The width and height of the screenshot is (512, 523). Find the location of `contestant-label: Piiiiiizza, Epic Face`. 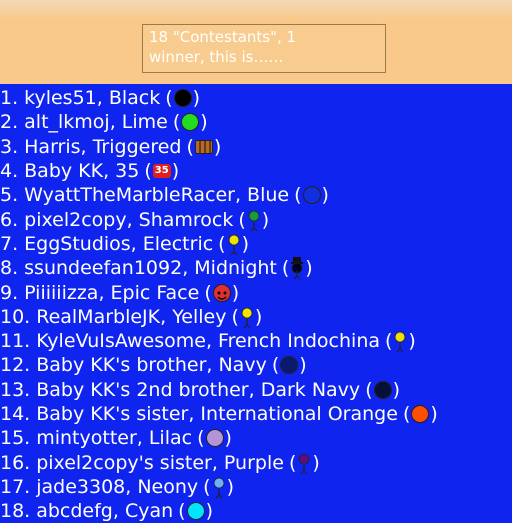

contestant-label: Piiiiiizza, Epic Face is located at coordinates (112, 292).